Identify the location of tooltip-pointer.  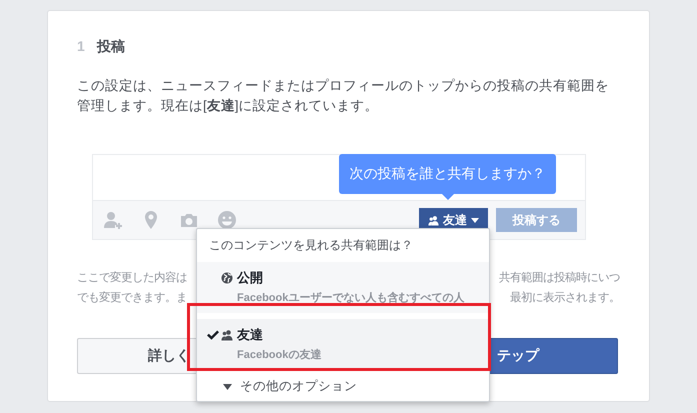
(448, 197).